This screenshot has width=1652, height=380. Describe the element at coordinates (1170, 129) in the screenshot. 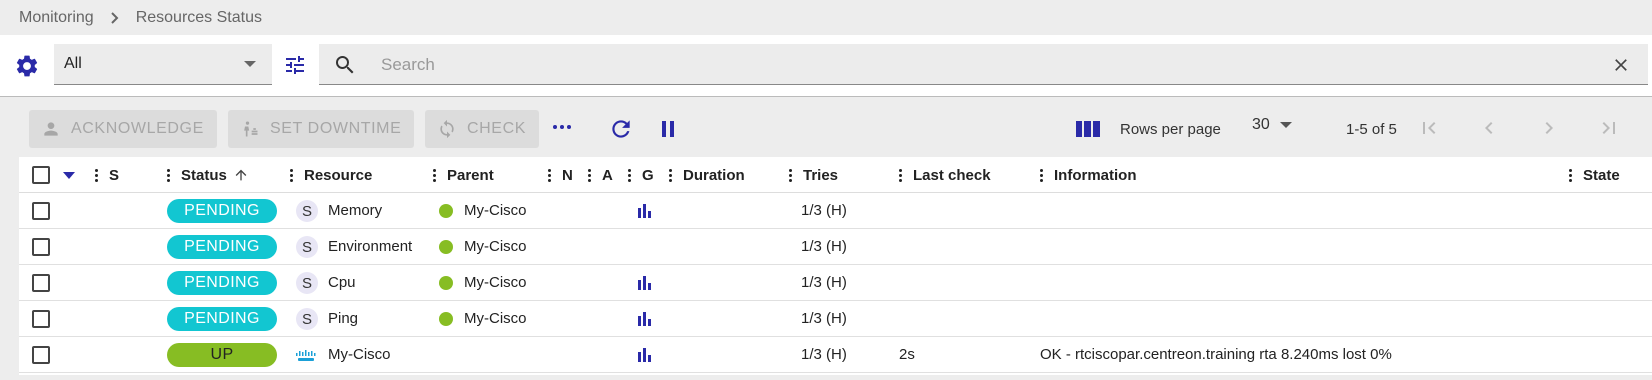

I see `rows-per-page-label: Rows per page` at that location.